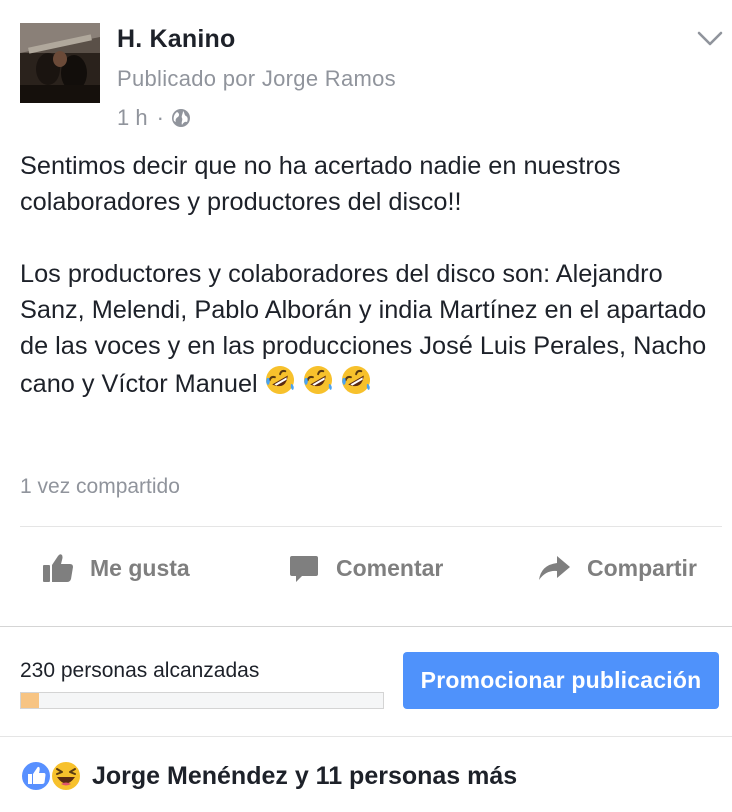  What do you see at coordinates (66, 776) in the screenshot?
I see `haha-reaction-icon` at bounding box center [66, 776].